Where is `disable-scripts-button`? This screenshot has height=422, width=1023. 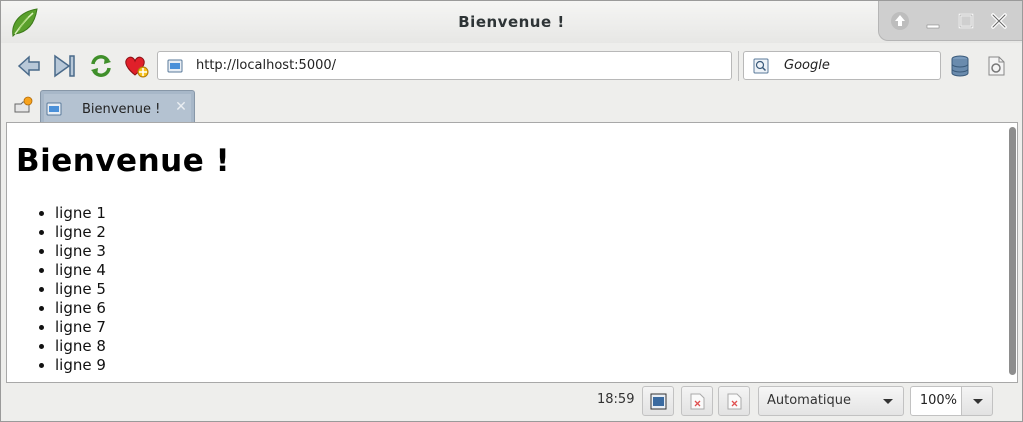 disable-scripts-button is located at coordinates (734, 401).